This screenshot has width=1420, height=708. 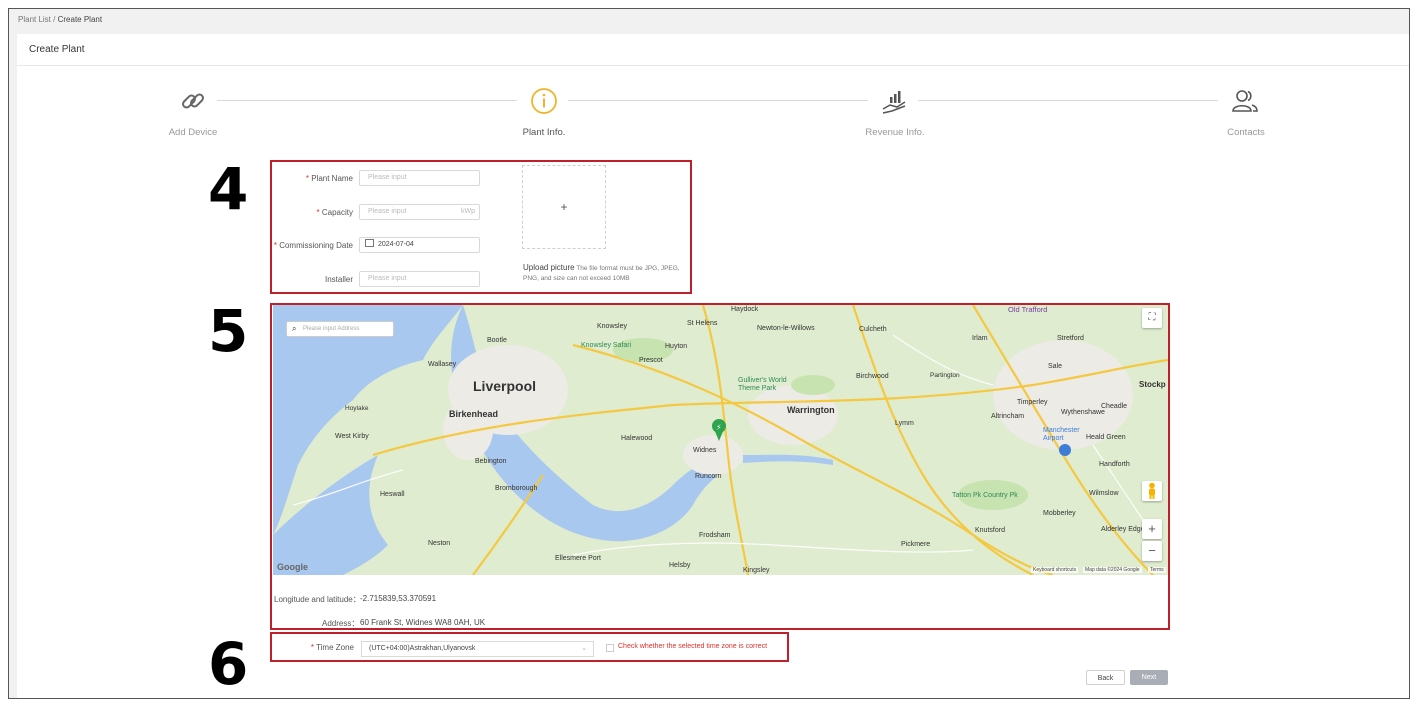 What do you see at coordinates (980, 338) in the screenshot?
I see `map-label-irlam: Irlam` at bounding box center [980, 338].